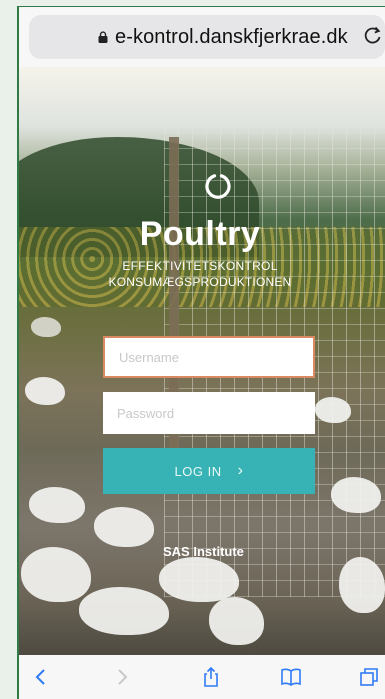 The width and height of the screenshot is (385, 699). Describe the element at coordinates (369, 677) in the screenshot. I see `tabs-icon` at that location.